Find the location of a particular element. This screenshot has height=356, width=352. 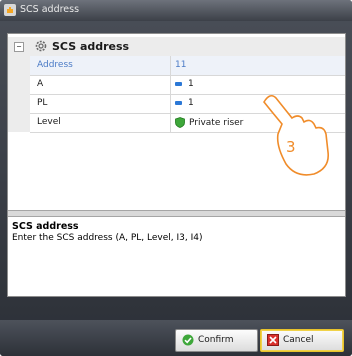

group-header: − SCS address is located at coordinates (176, 46).